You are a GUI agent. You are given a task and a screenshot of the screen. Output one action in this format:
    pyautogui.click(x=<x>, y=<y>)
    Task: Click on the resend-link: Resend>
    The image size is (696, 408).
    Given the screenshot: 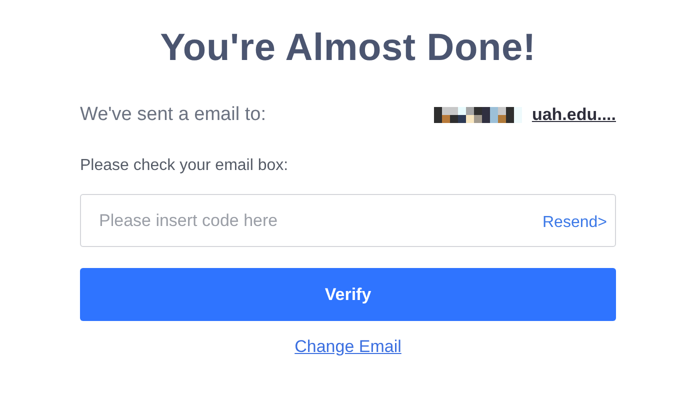 What is the action you would take?
    pyautogui.click(x=574, y=223)
    